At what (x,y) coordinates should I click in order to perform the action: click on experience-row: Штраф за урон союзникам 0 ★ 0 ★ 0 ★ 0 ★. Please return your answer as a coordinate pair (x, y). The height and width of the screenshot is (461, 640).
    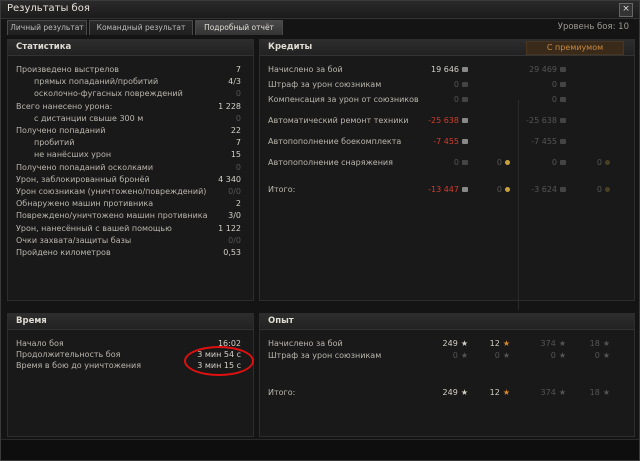
    Looking at the image, I should click on (447, 357).